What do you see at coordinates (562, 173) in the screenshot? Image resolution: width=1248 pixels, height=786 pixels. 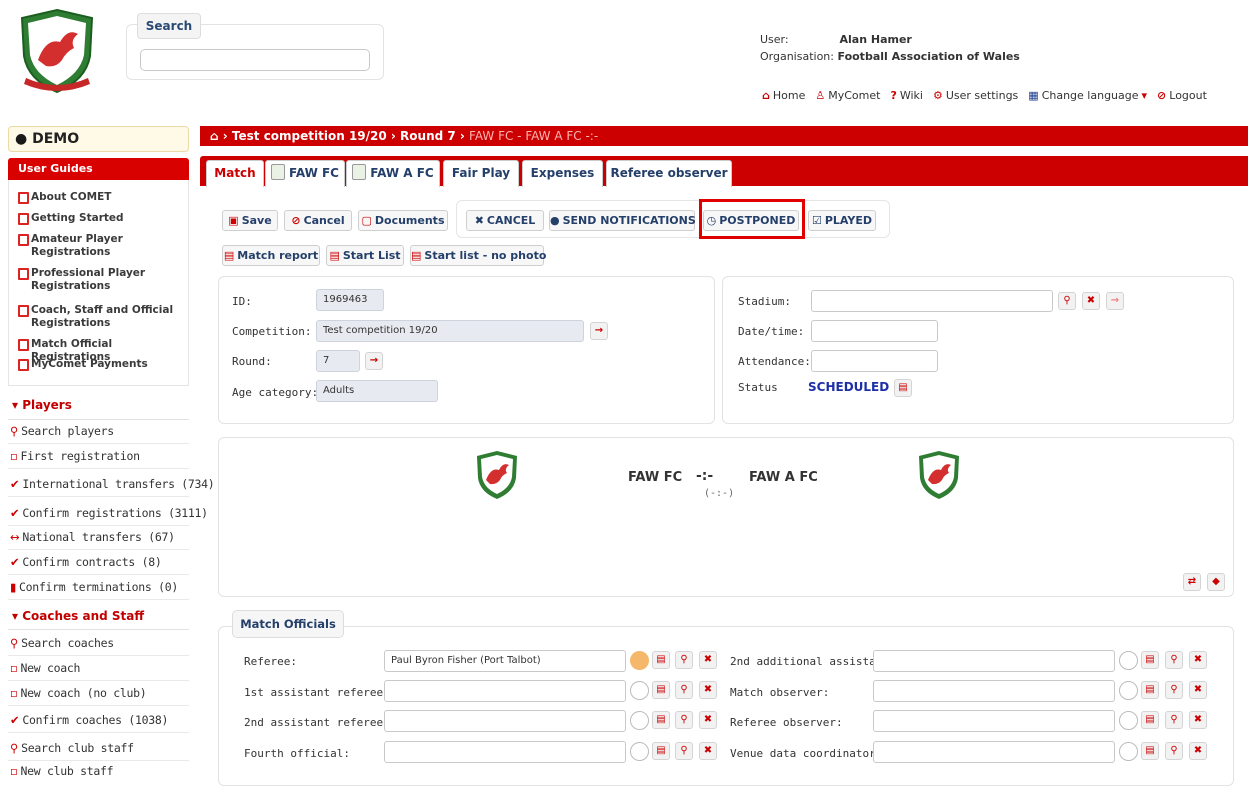 I see `tab-expenses: Expenses` at bounding box center [562, 173].